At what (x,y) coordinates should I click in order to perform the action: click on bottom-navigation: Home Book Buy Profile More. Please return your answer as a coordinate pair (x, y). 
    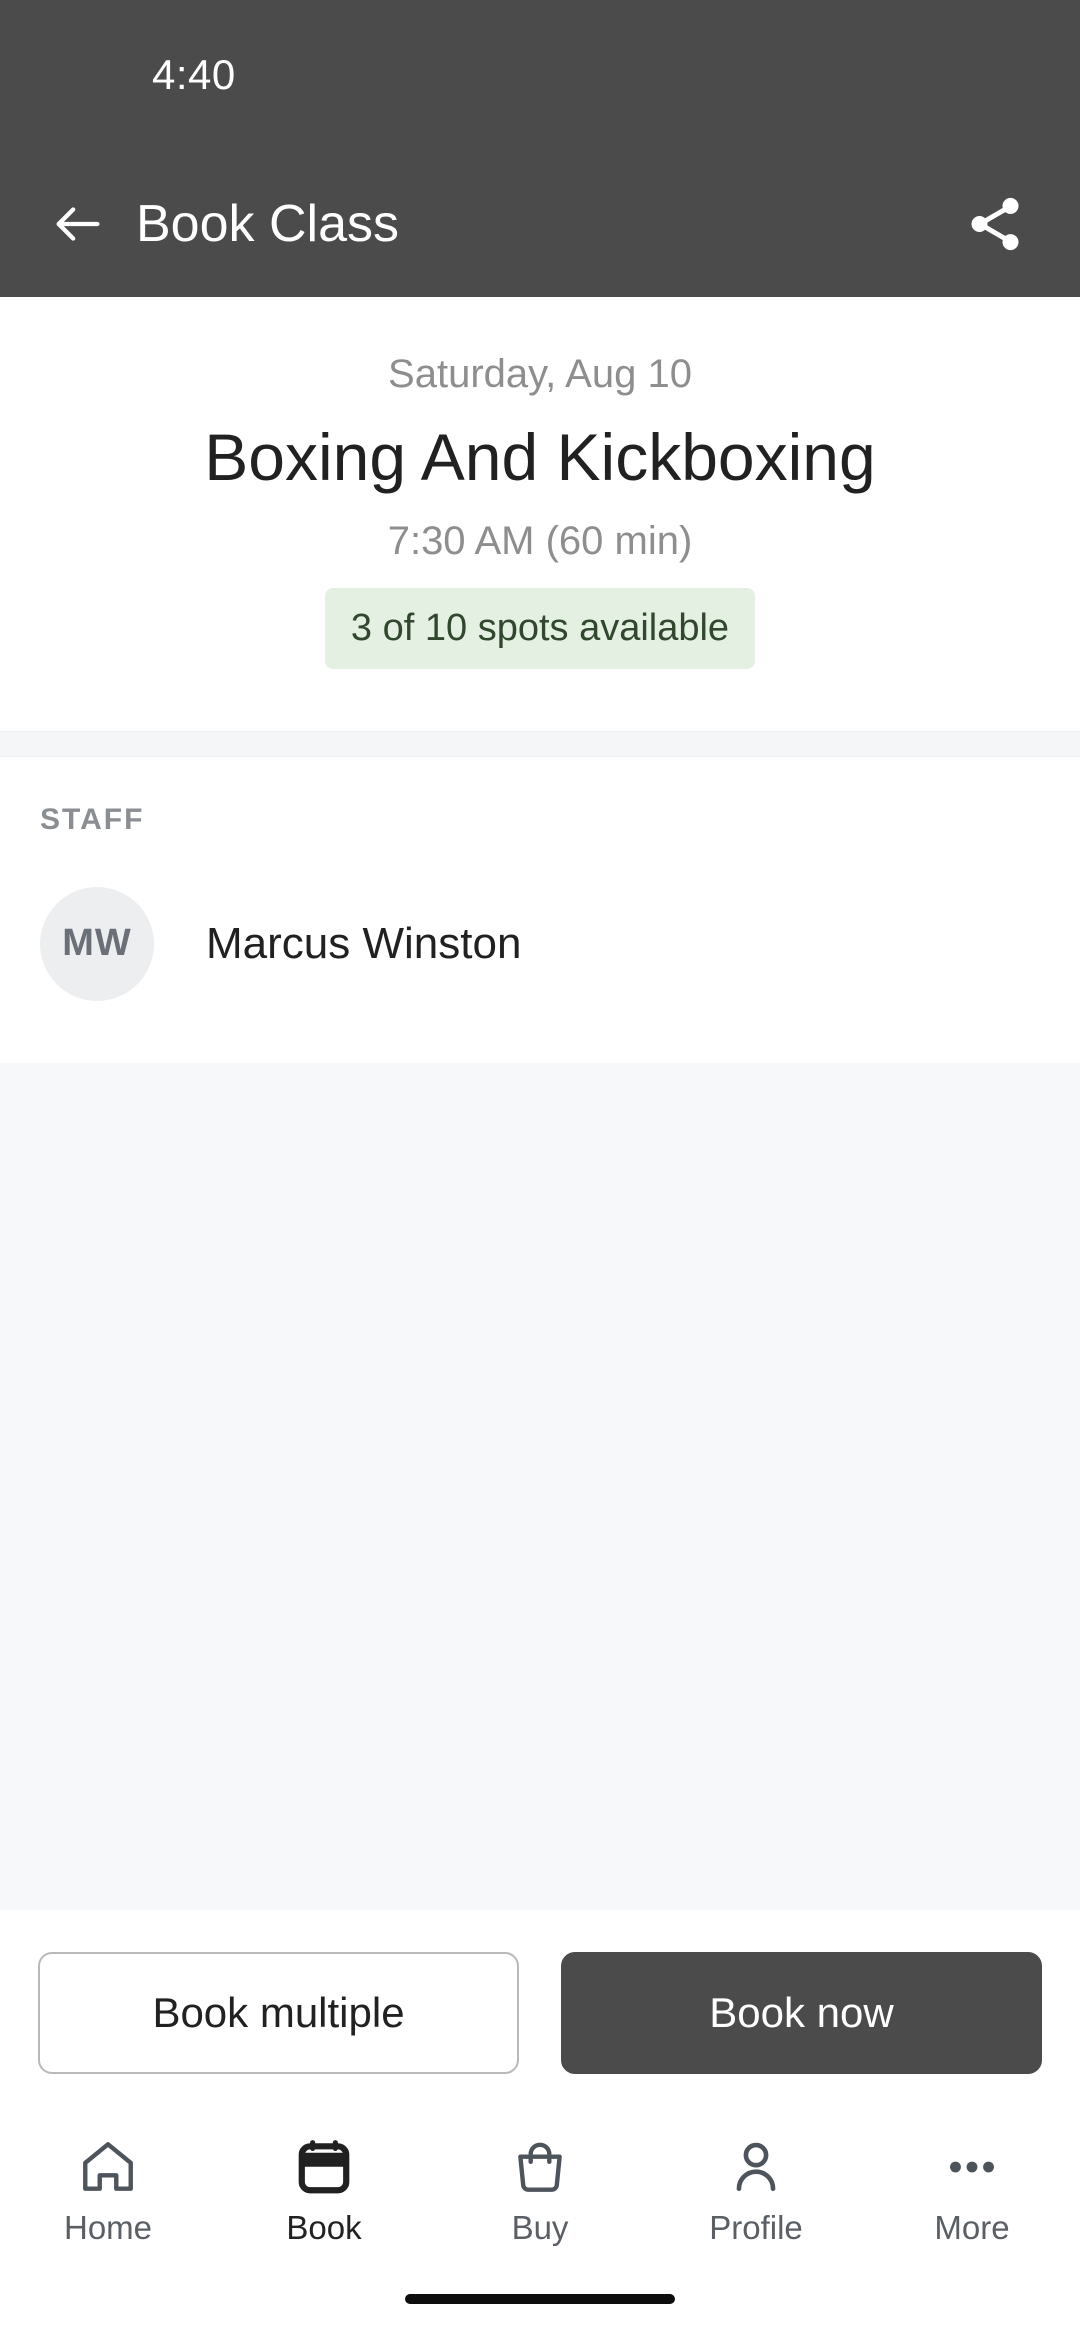
    Looking at the image, I should click on (540, 2203).